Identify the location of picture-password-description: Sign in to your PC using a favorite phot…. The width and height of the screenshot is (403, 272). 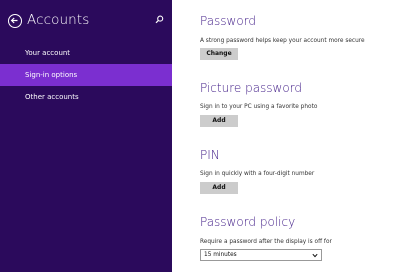
(259, 107).